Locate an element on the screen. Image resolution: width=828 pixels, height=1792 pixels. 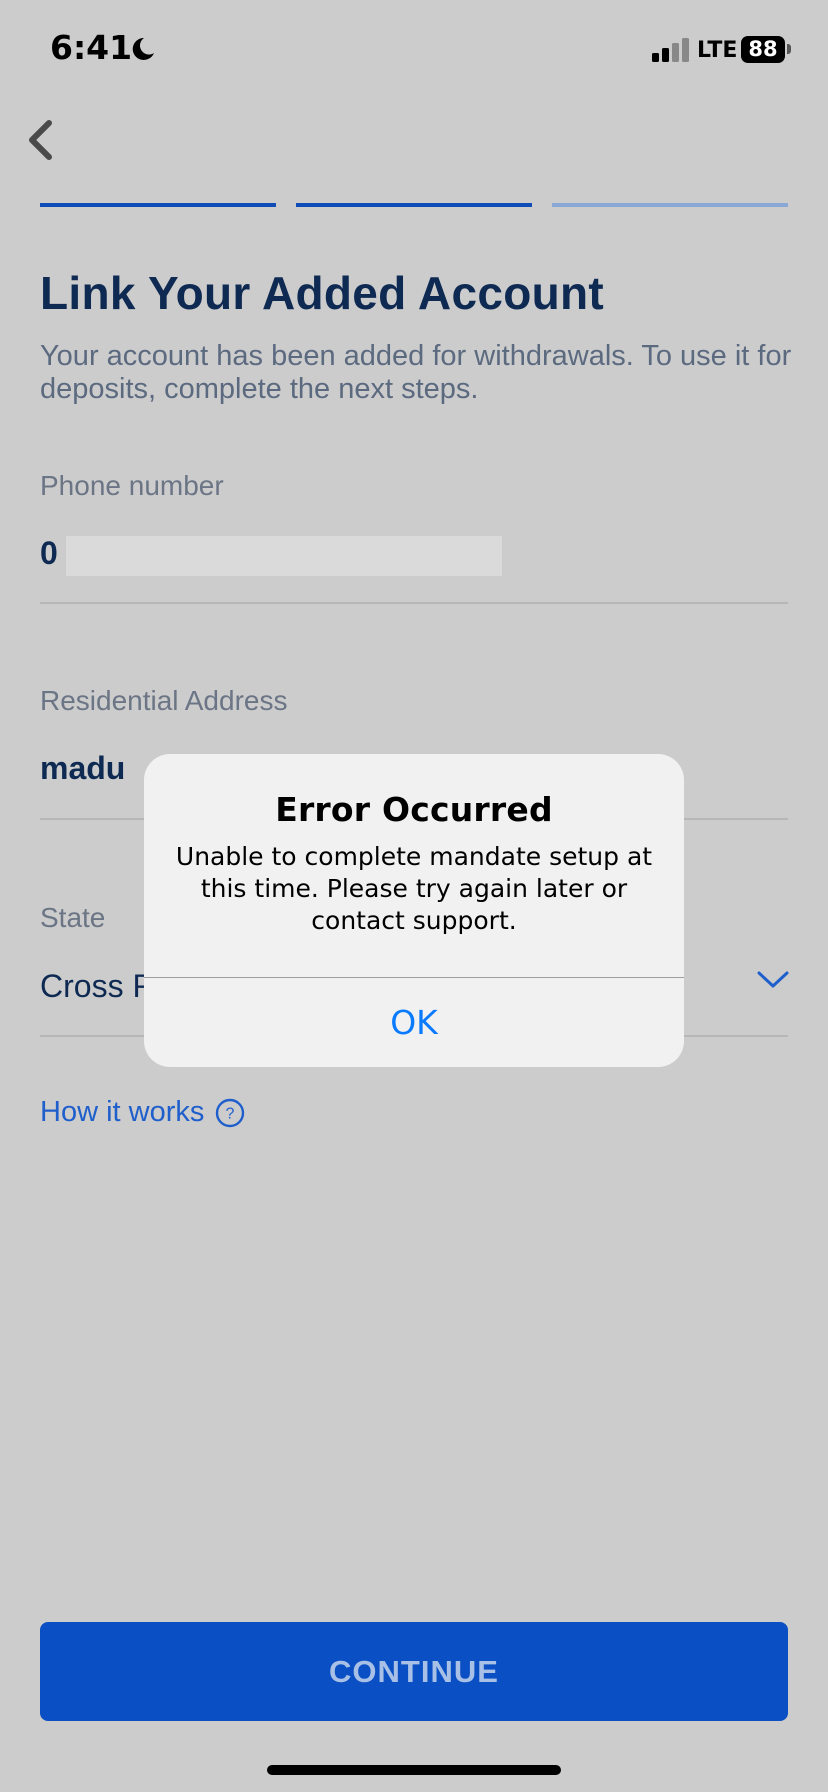
moon-icon is located at coordinates (143, 48).